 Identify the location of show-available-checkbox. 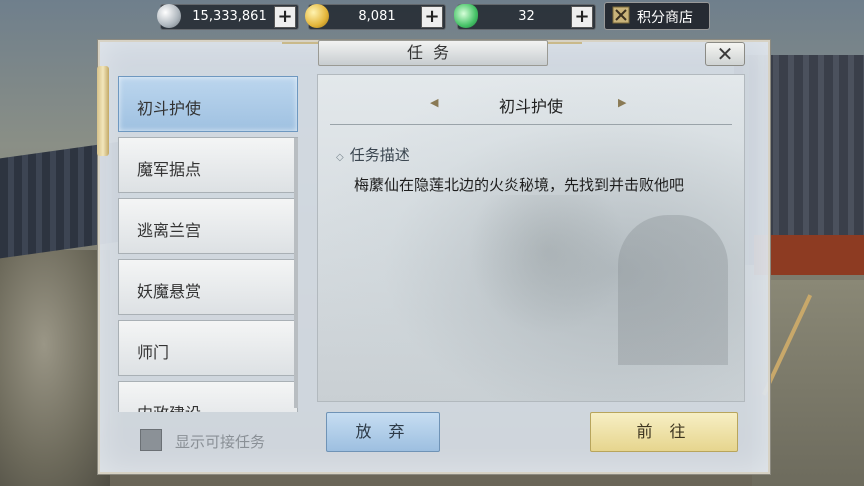
(151, 440).